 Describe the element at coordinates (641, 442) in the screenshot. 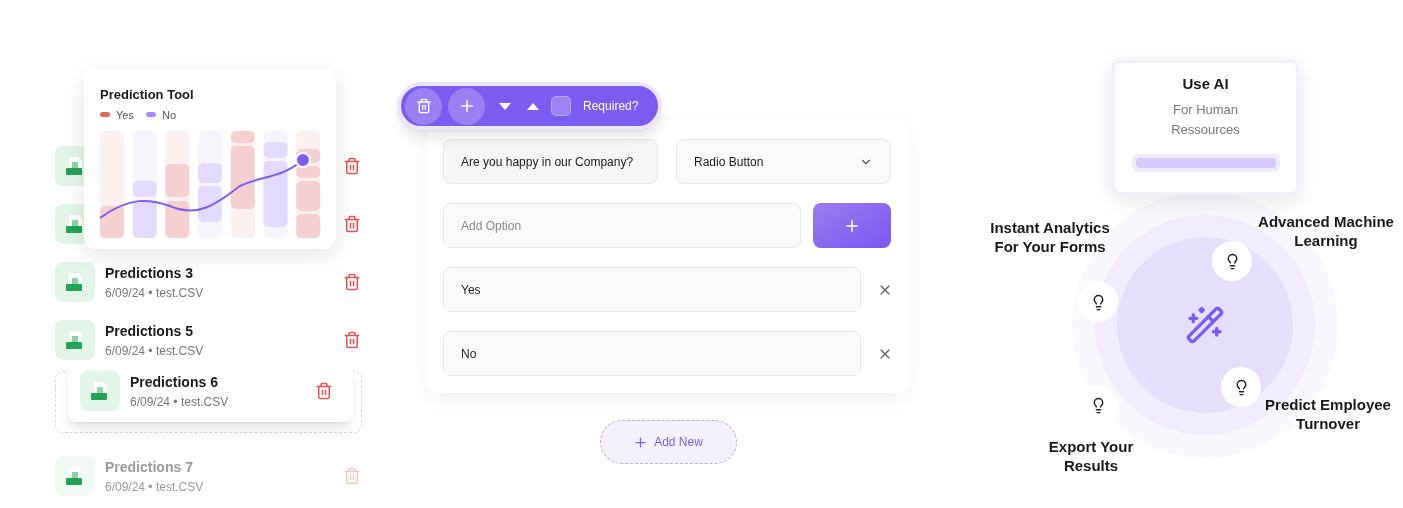

I see `plus-icon` at that location.